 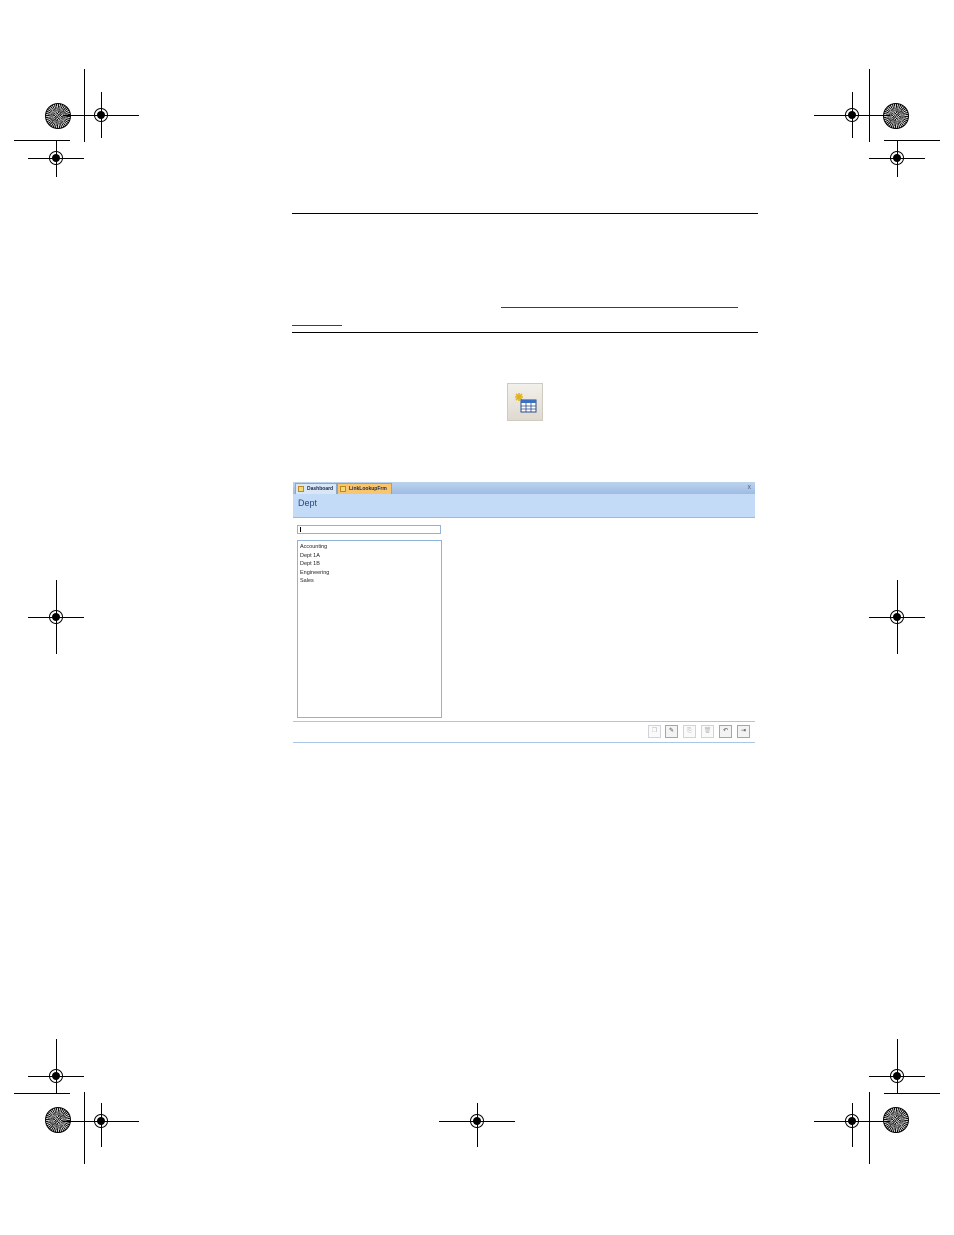 I want to click on tab-linklookupfrm: LinkLookupFrm, so click(x=364, y=488).